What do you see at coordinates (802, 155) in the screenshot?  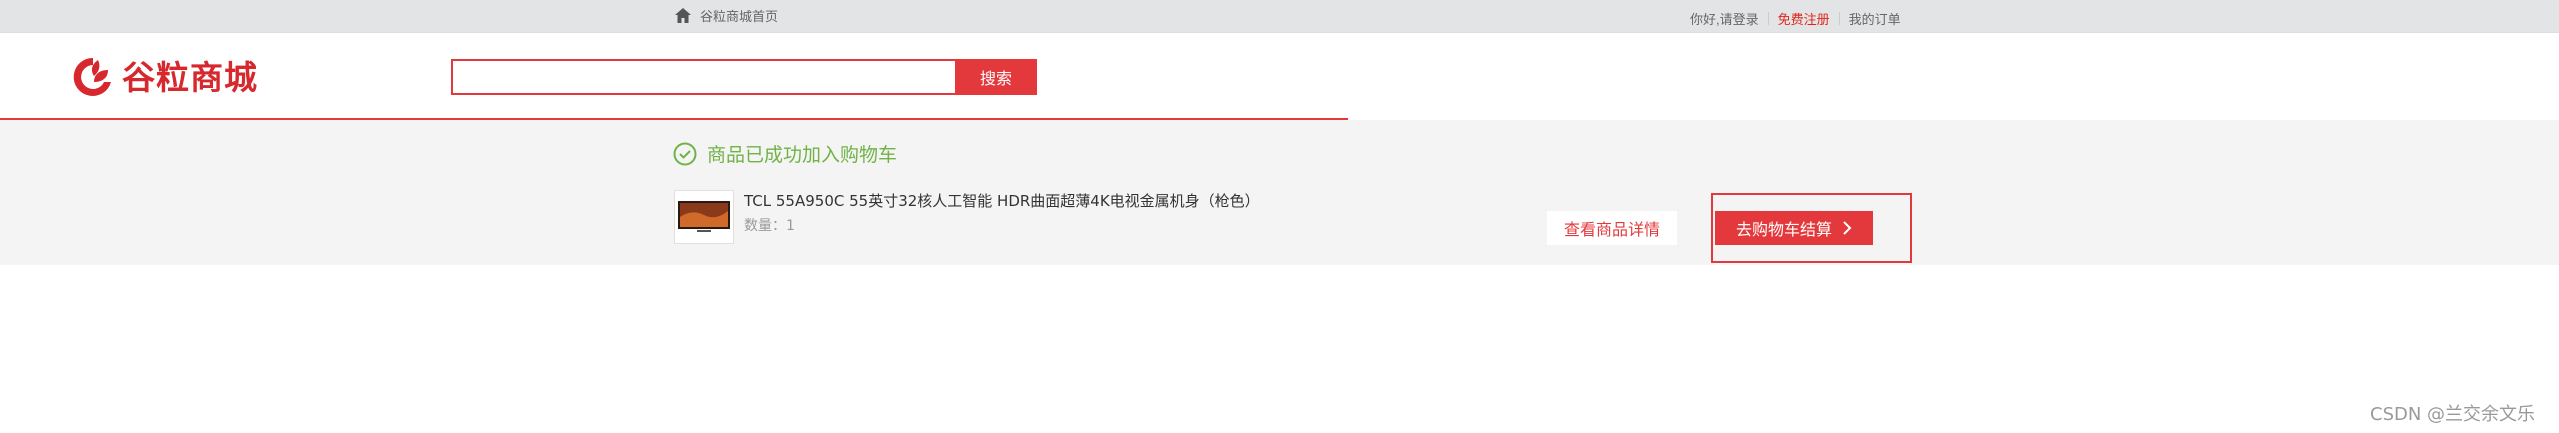 I see `success-message-text: 商品已成功加入购物车` at bounding box center [802, 155].